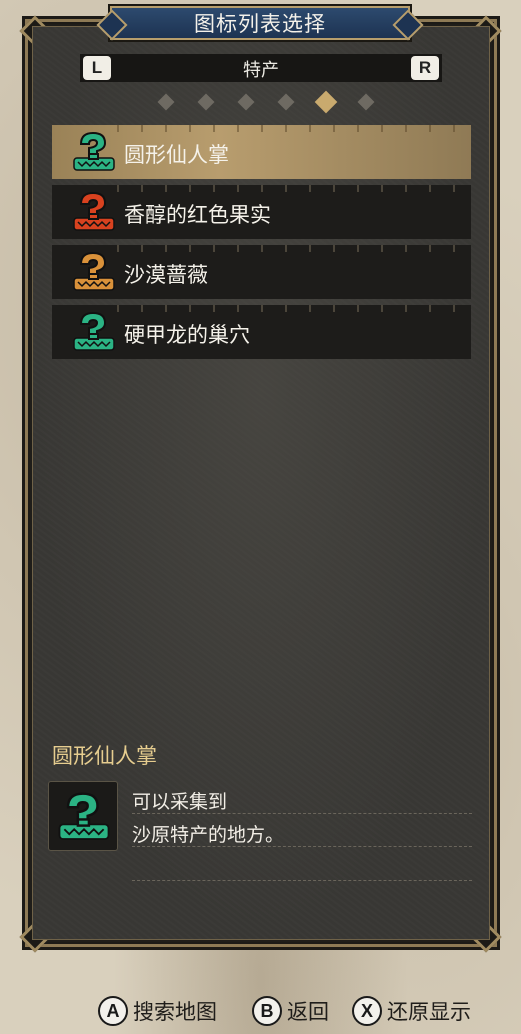 The height and width of the screenshot is (1034, 521). I want to click on page-title: 图标列表选择, so click(260, 24).